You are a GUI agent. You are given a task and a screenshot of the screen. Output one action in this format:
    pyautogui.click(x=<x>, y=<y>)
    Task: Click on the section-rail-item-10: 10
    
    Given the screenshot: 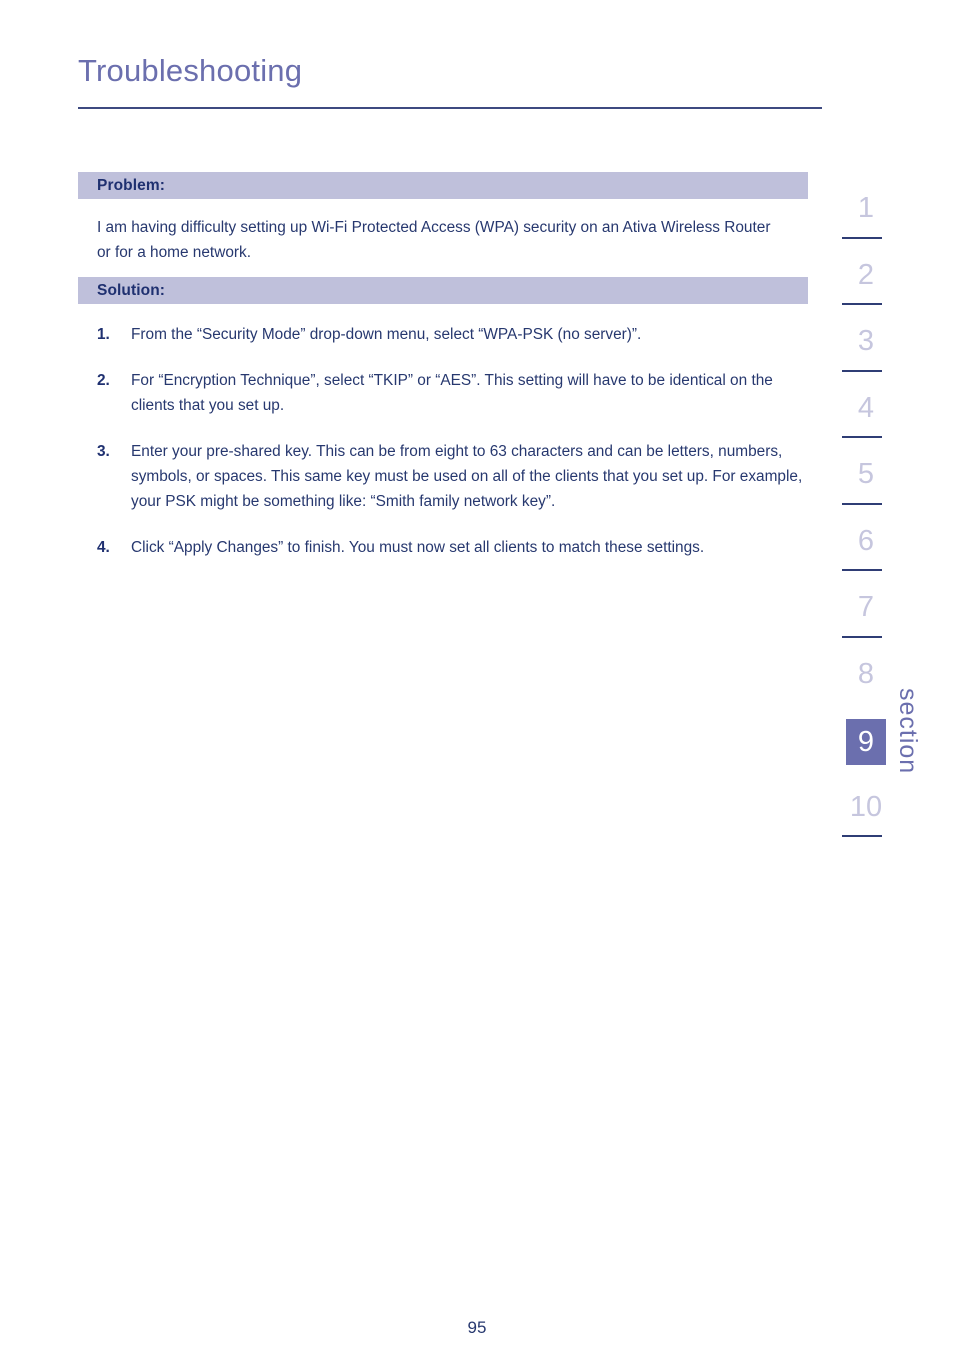 What is the action you would take?
    pyautogui.click(x=870, y=812)
    